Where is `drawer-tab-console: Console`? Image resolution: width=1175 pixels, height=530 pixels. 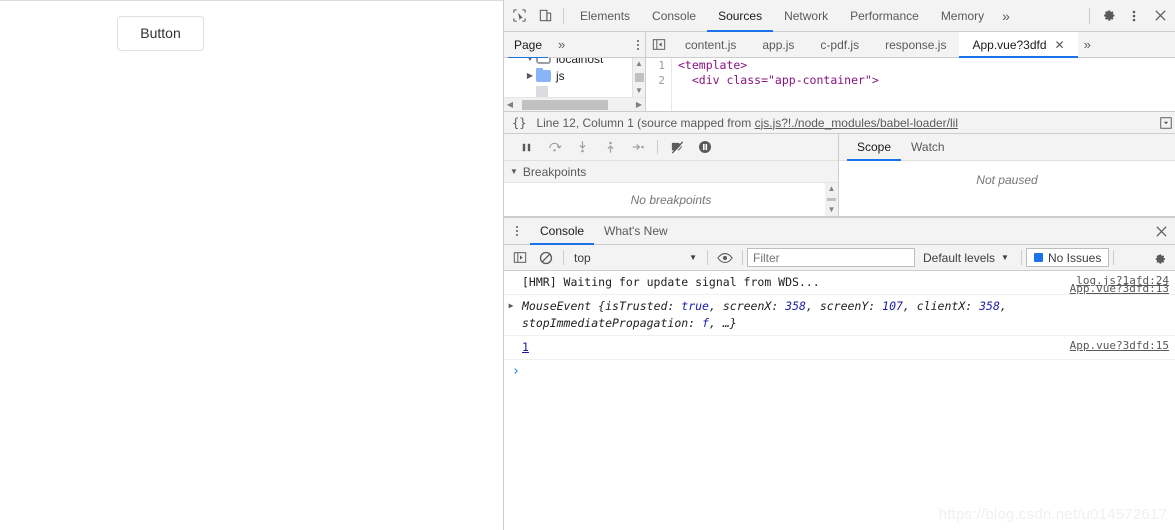 drawer-tab-console: Console is located at coordinates (562, 231).